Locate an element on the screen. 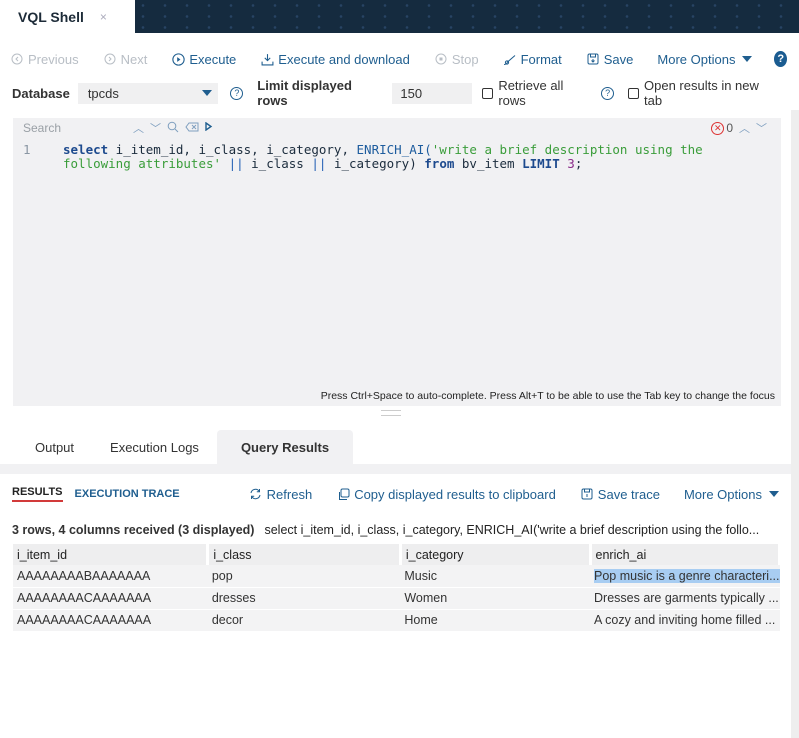 This screenshot has height=738, width=799. cell: Home is located at coordinates (495, 620).